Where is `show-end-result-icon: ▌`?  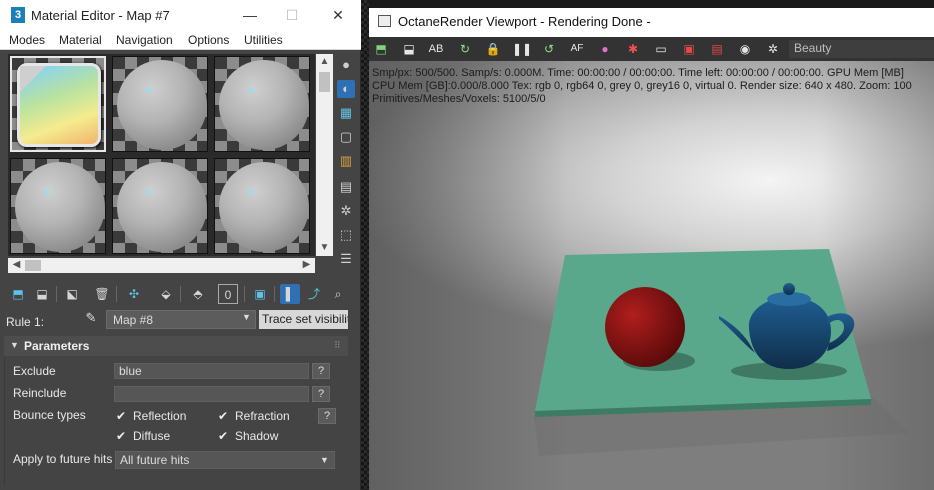 show-end-result-icon: ▌ is located at coordinates (290, 294).